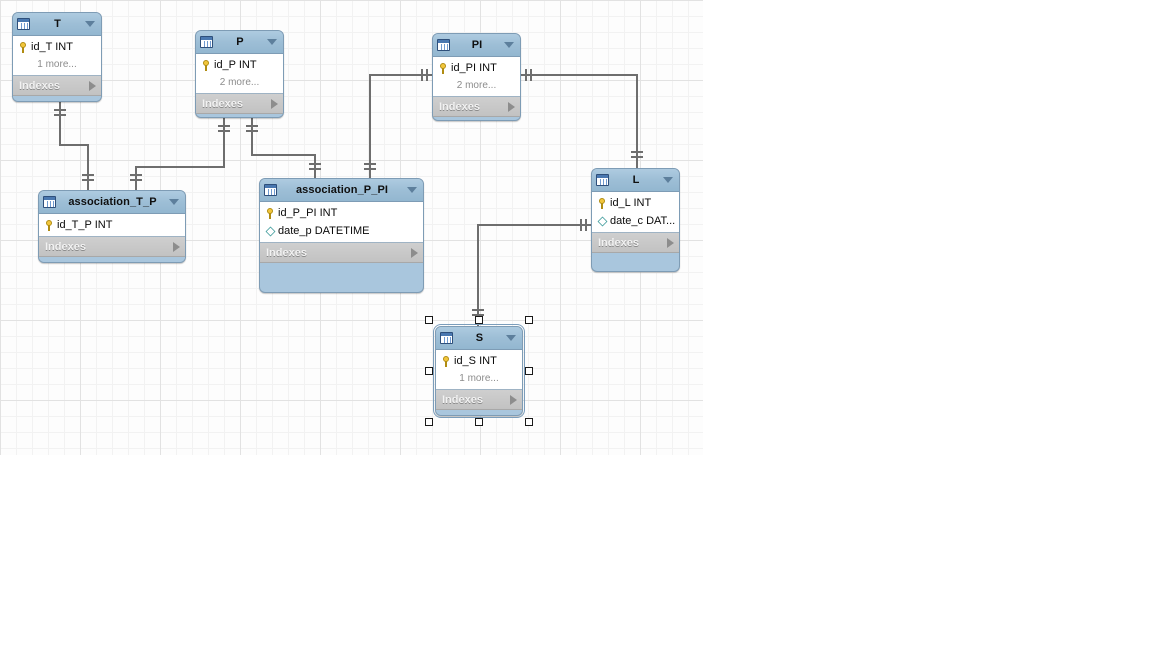 This screenshot has width=1152, height=648. I want to click on resize-handle-nw, so click(429, 320).